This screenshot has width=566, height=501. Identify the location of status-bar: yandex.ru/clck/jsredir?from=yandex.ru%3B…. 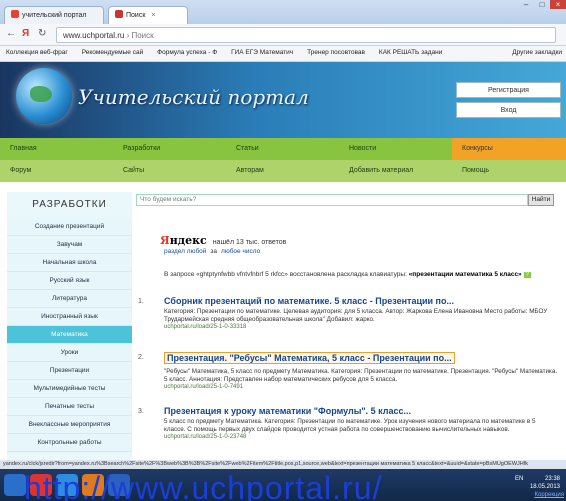
(283, 464).